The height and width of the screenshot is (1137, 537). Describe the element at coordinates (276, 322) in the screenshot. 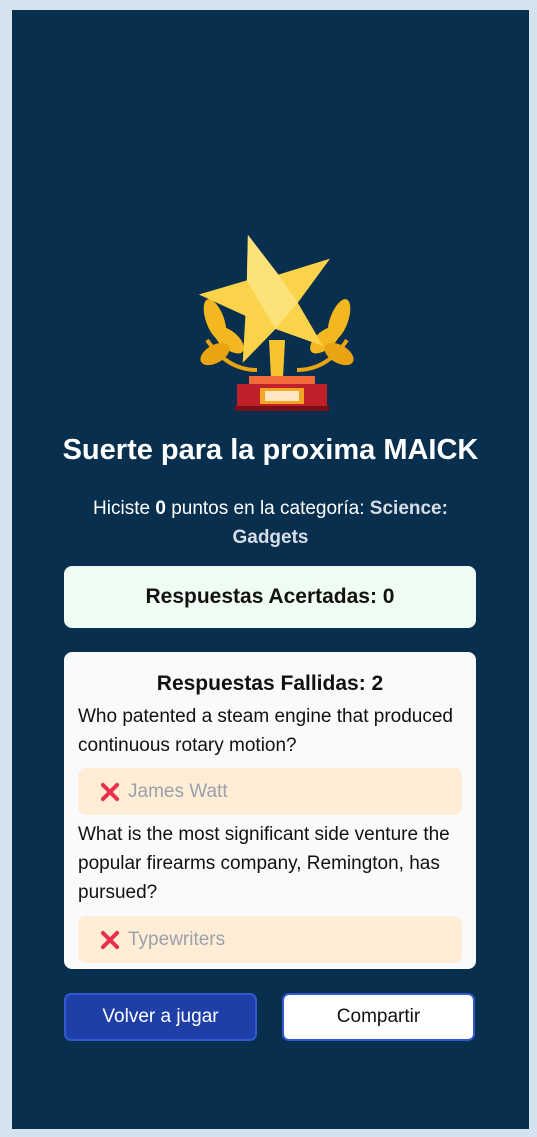

I see `trophy-icon` at that location.